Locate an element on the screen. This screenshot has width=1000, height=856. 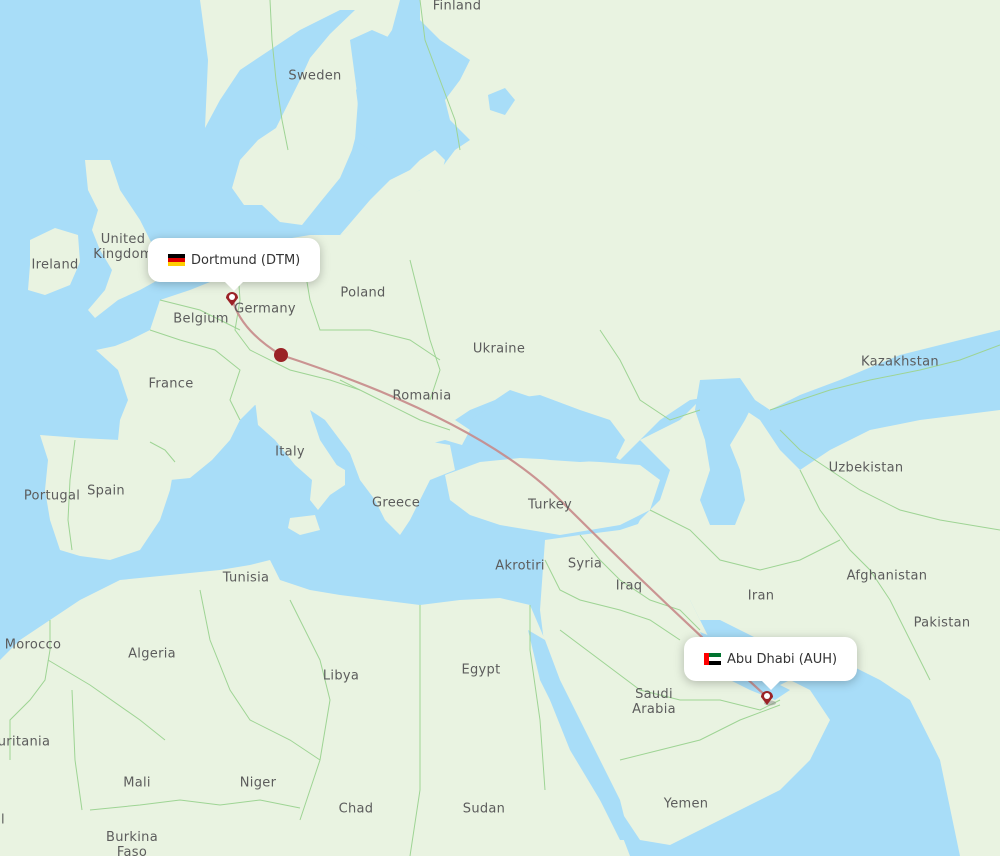
label-portugal: Portugal is located at coordinates (52, 496).